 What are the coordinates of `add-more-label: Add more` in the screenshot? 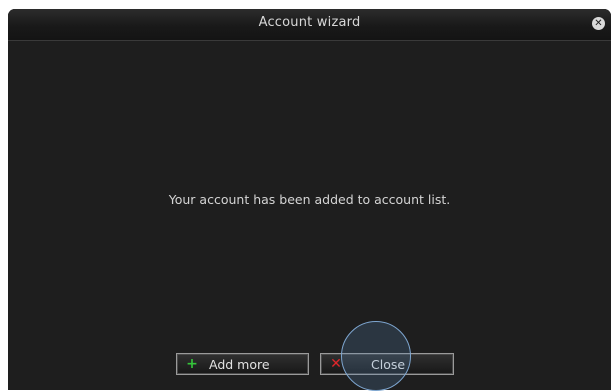 It's located at (239, 364).